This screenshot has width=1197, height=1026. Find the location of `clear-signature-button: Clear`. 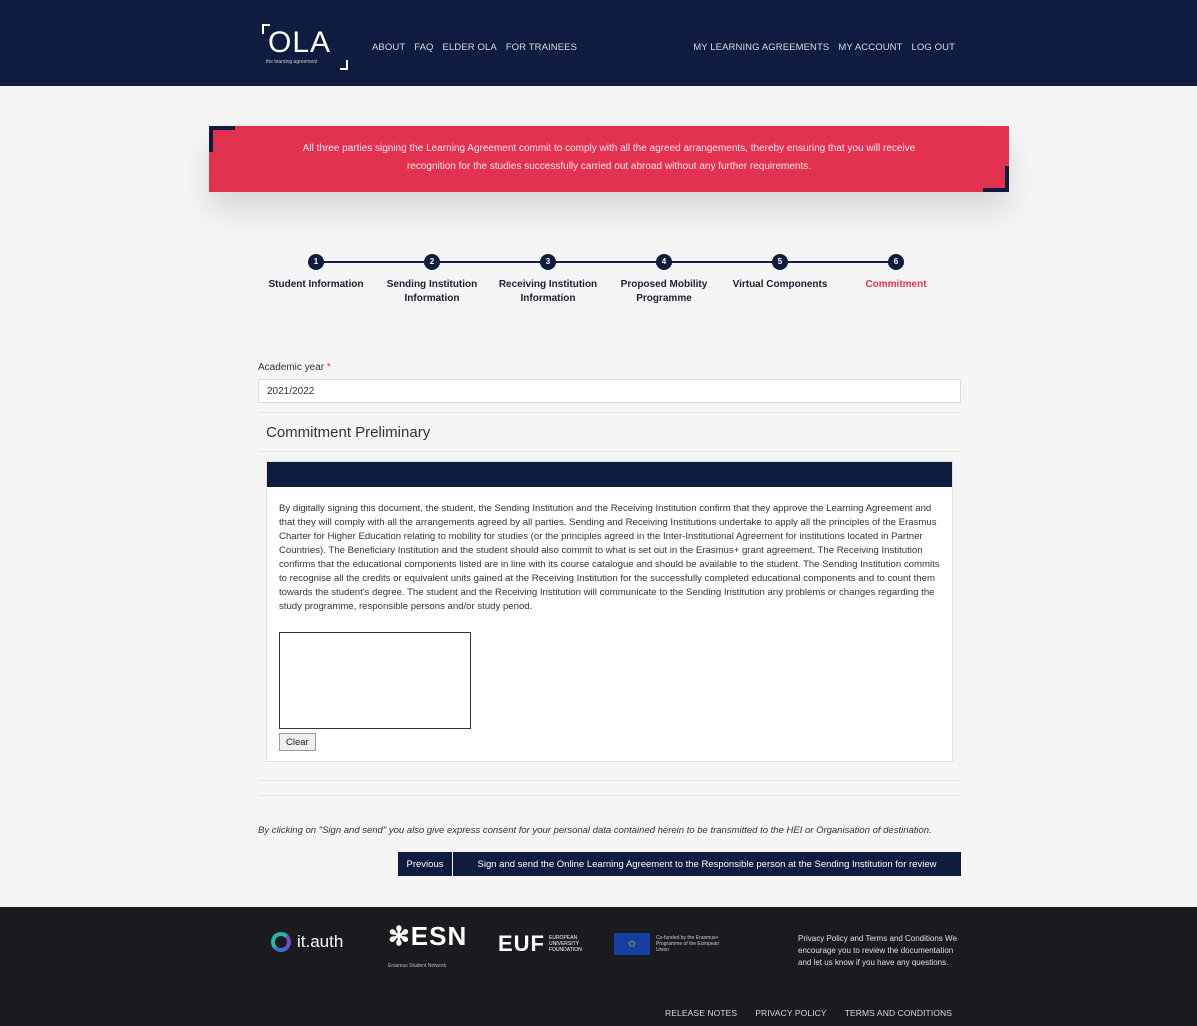

clear-signature-button: Clear is located at coordinates (297, 742).